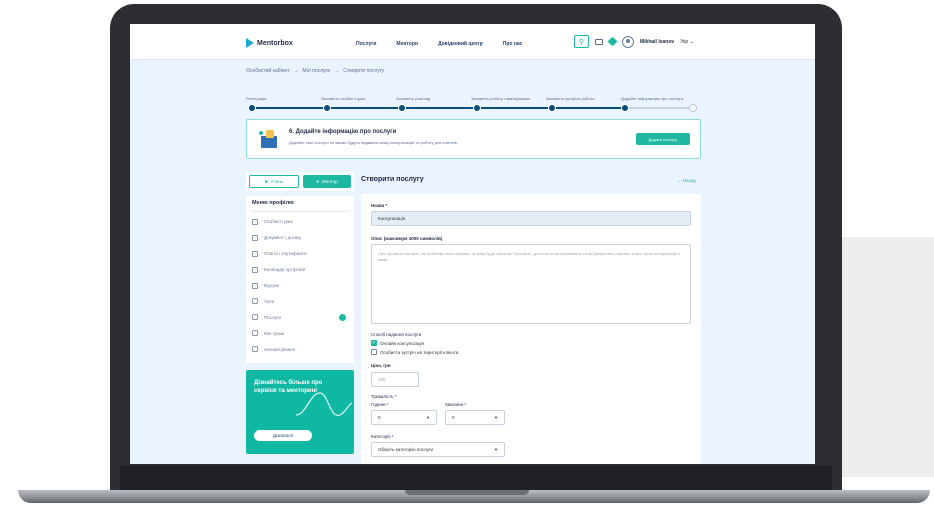 This screenshot has width=934, height=509. I want to click on step-label: Реєстрація, so click(256, 98).